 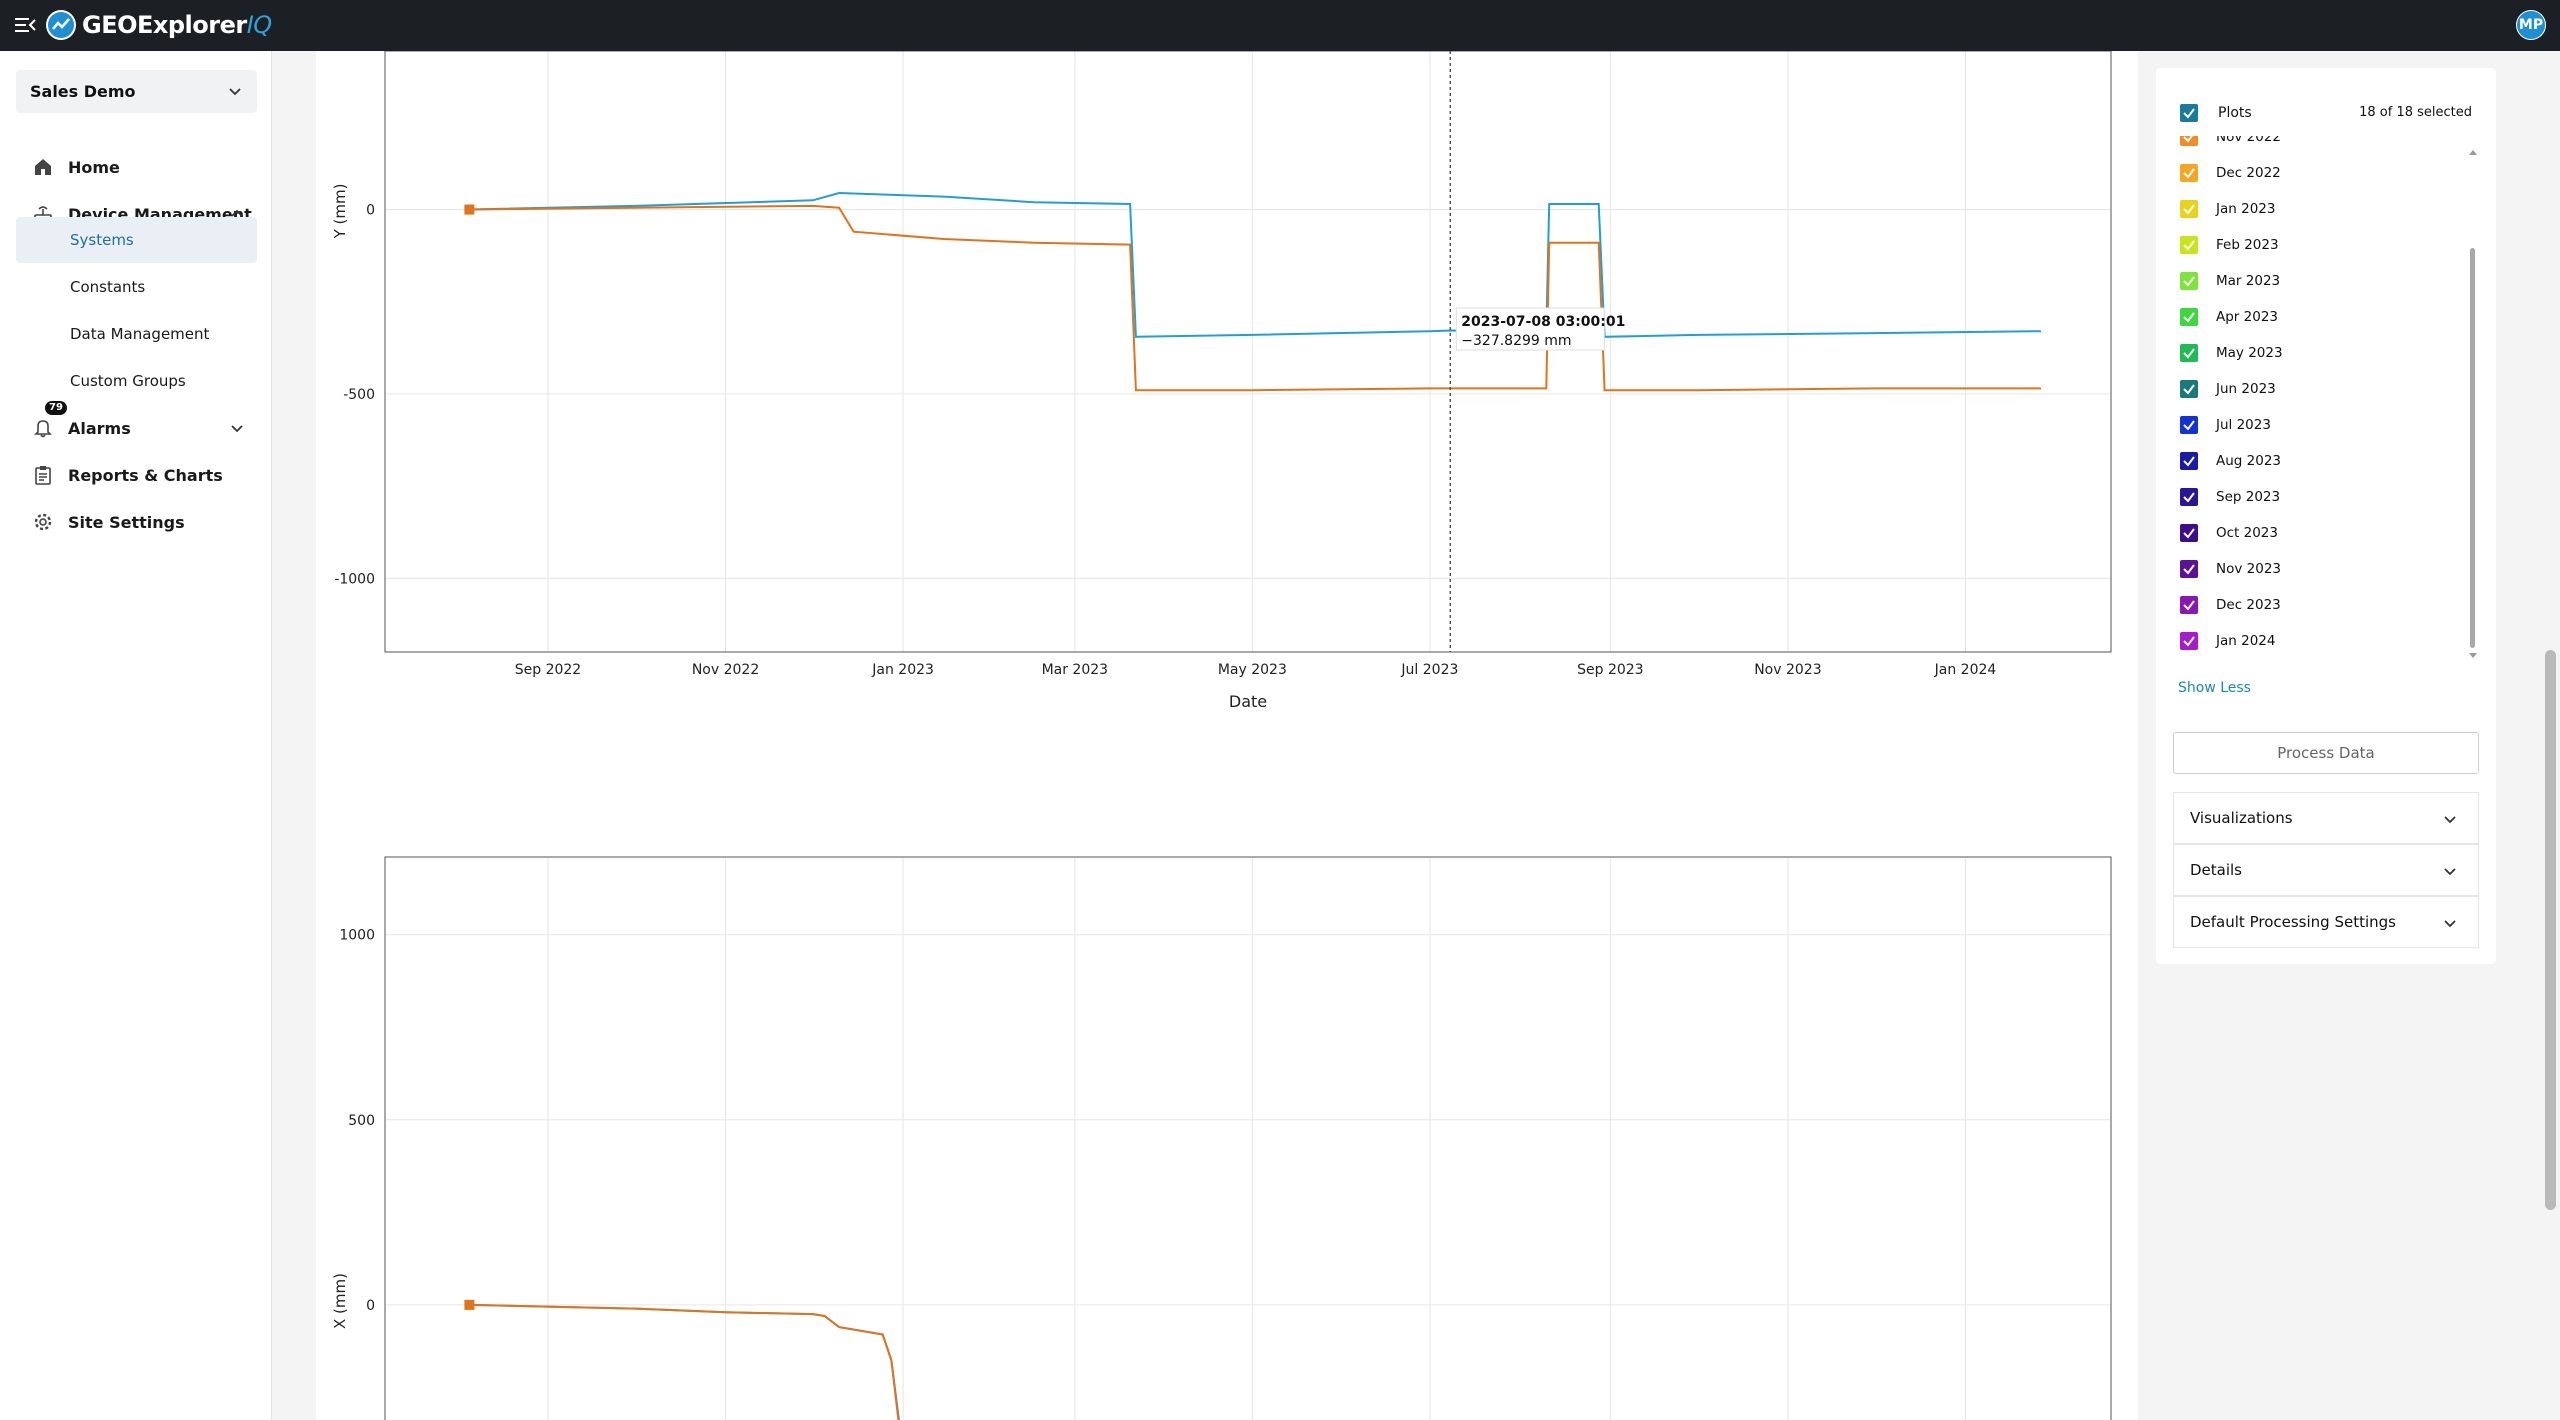 What do you see at coordinates (2531, 25) in the screenshot?
I see `user-avatar: MP` at bounding box center [2531, 25].